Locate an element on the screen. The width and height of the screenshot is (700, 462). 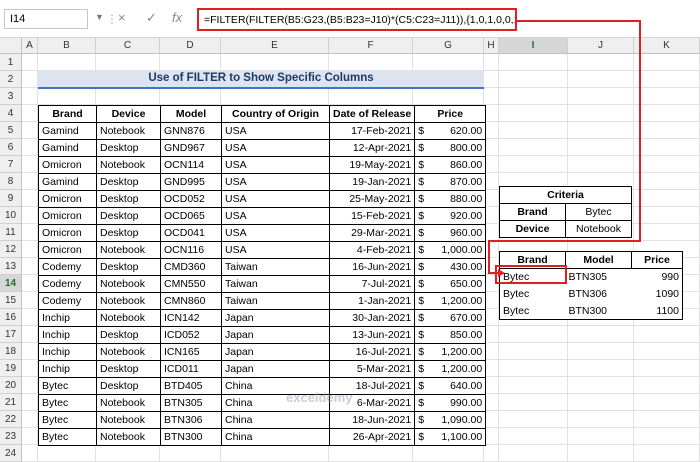
table-cell: BTN305 is located at coordinates (191, 403).